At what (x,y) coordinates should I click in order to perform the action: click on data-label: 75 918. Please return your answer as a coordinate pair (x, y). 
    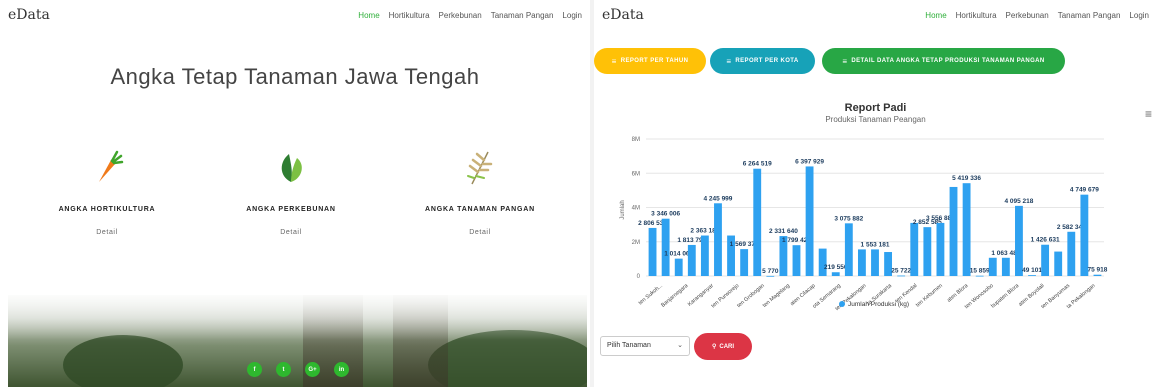
    Looking at the image, I should click on (1098, 270).